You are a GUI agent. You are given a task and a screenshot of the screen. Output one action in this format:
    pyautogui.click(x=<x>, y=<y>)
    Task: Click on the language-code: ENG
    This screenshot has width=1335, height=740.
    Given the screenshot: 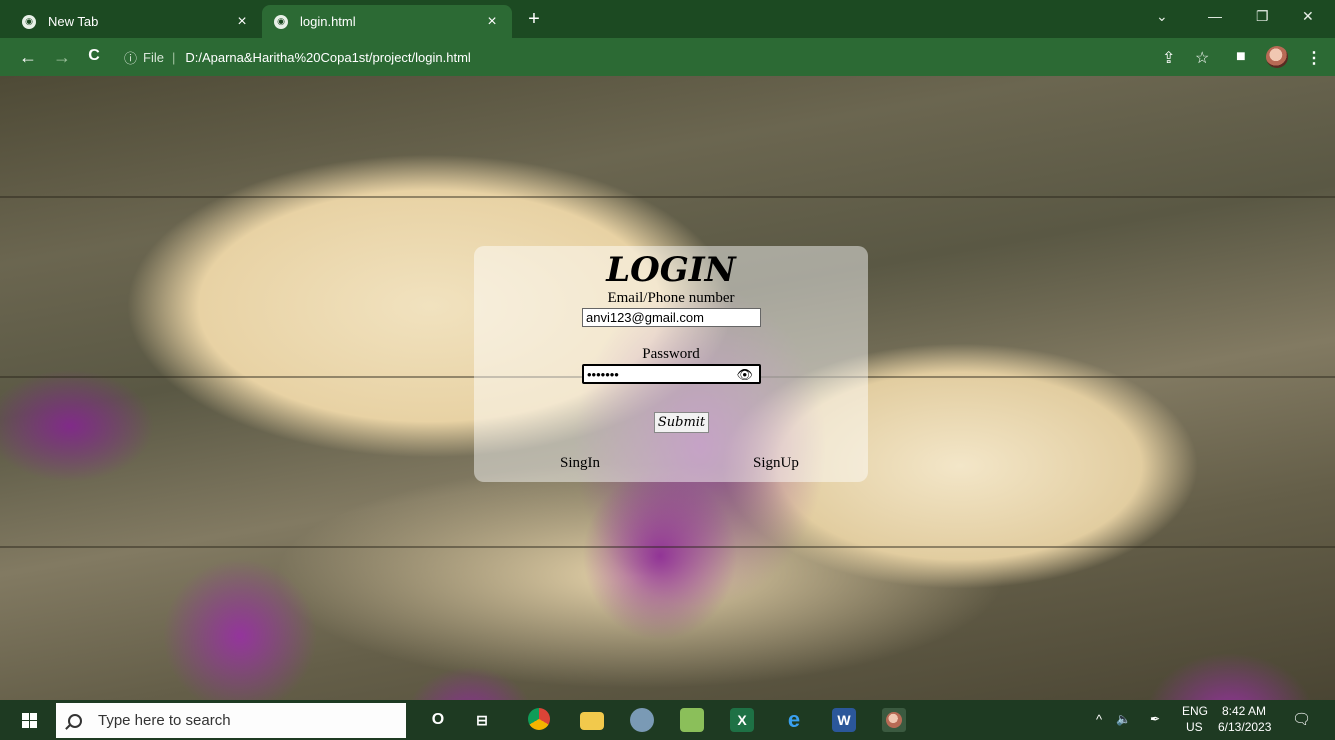 What is the action you would take?
    pyautogui.click(x=1195, y=711)
    